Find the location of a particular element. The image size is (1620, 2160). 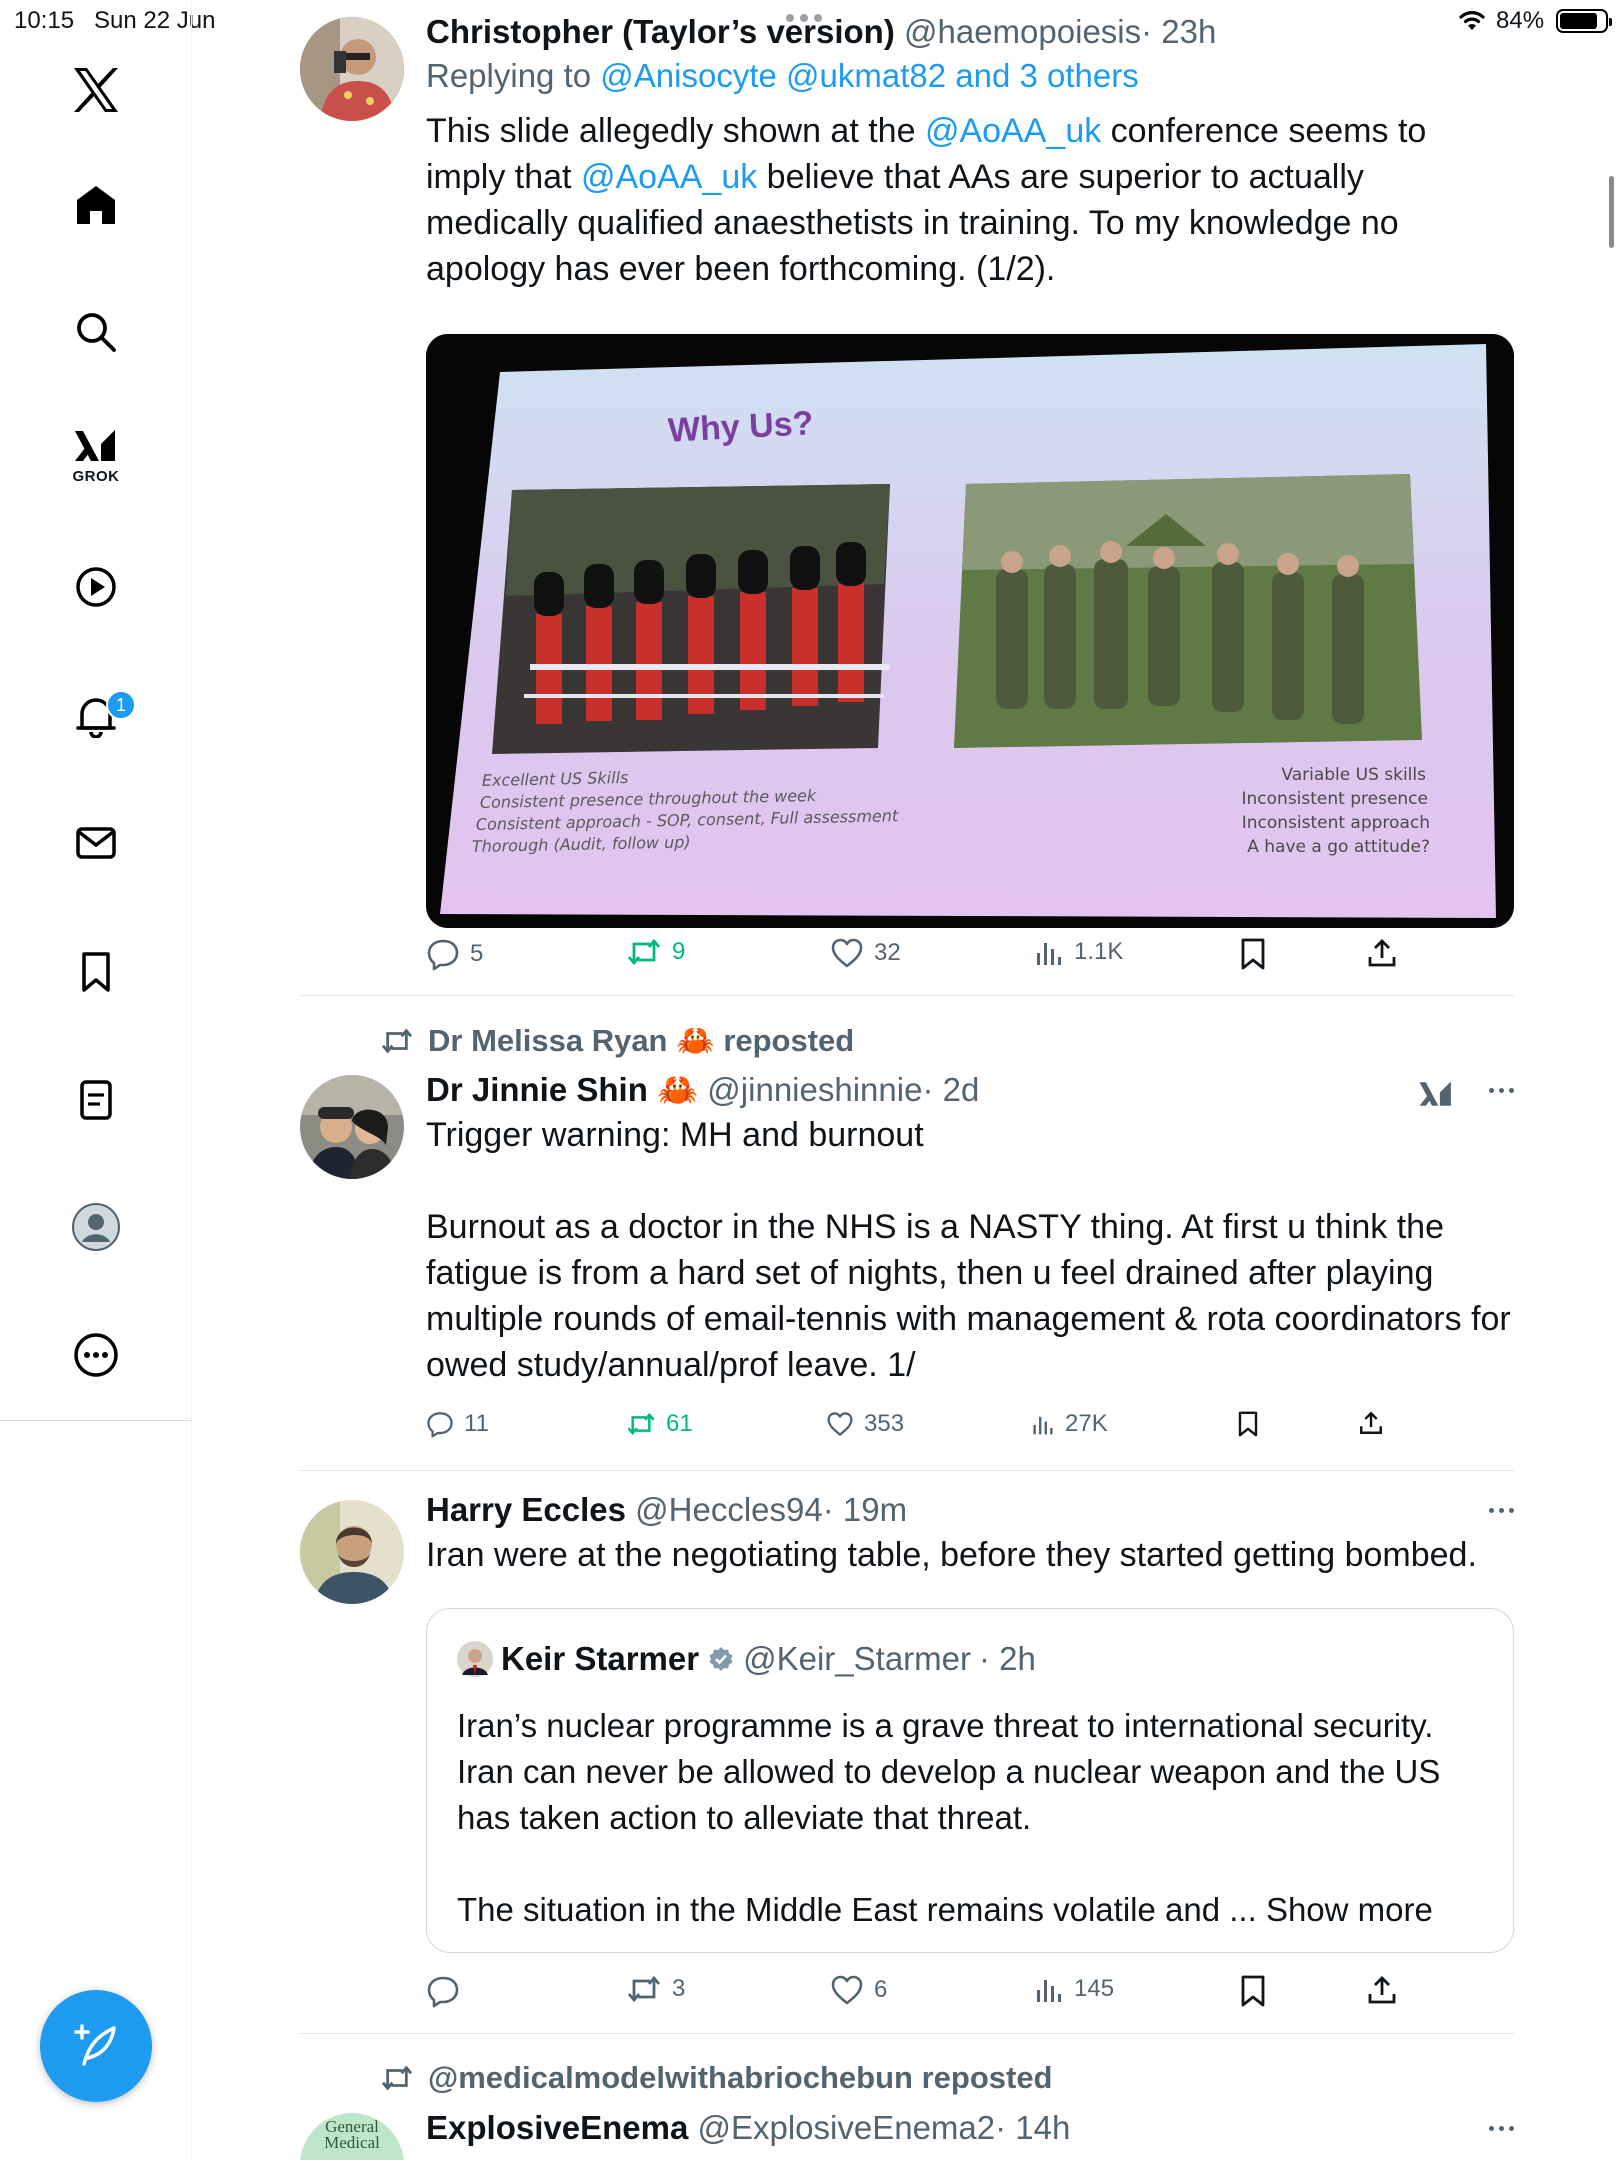

video-play-icon is located at coordinates (96, 587).